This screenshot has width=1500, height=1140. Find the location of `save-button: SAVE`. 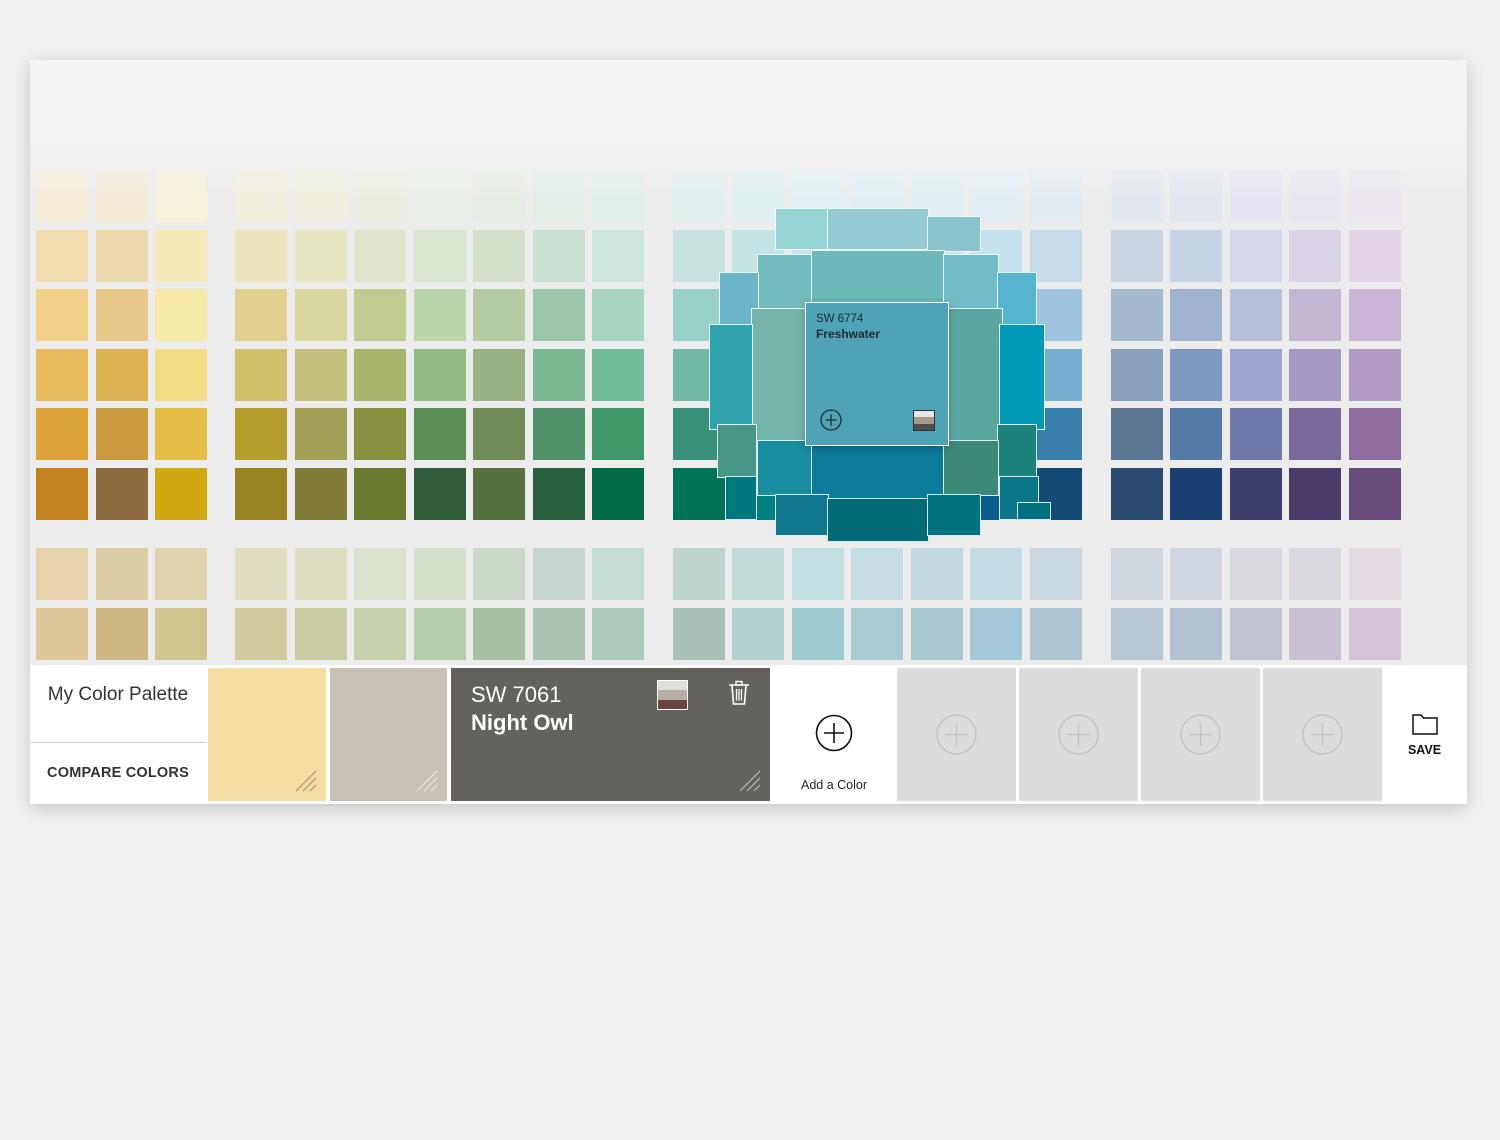

save-button: SAVE is located at coordinates (1424, 734).